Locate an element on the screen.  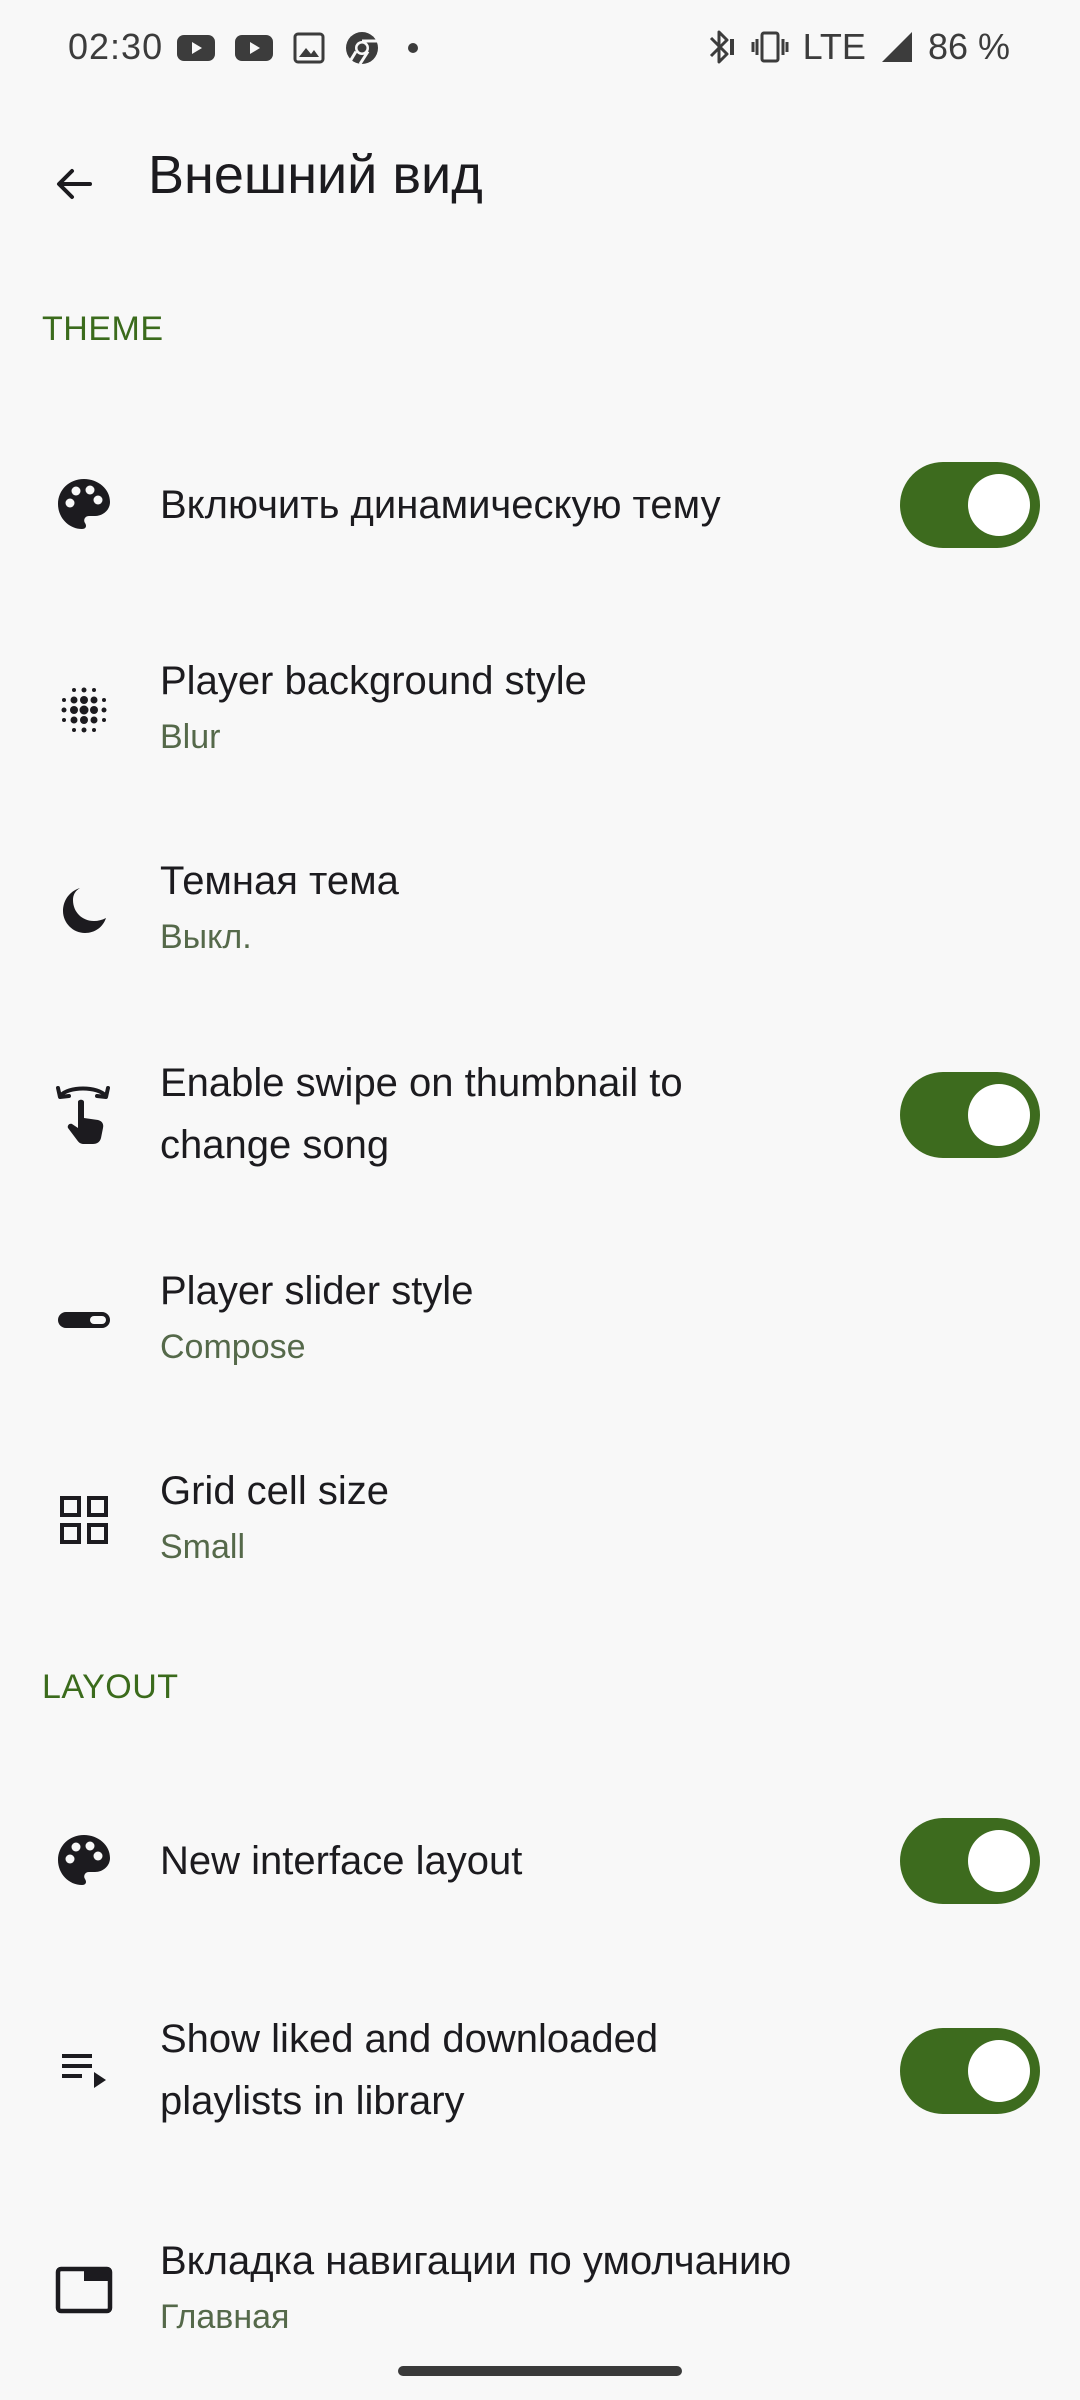
liked-playlists-switch is located at coordinates (970, 2071).